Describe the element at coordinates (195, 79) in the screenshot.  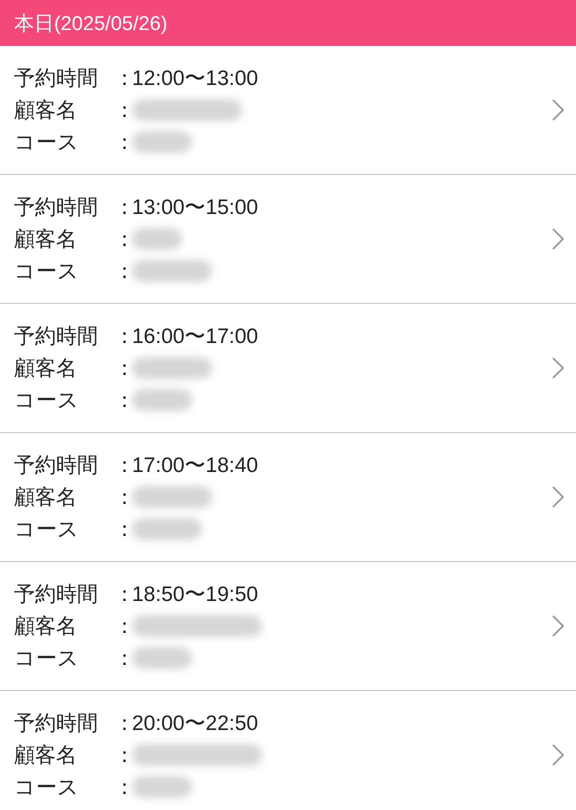
I see `reservation-time: 12:00〜13:00` at that location.